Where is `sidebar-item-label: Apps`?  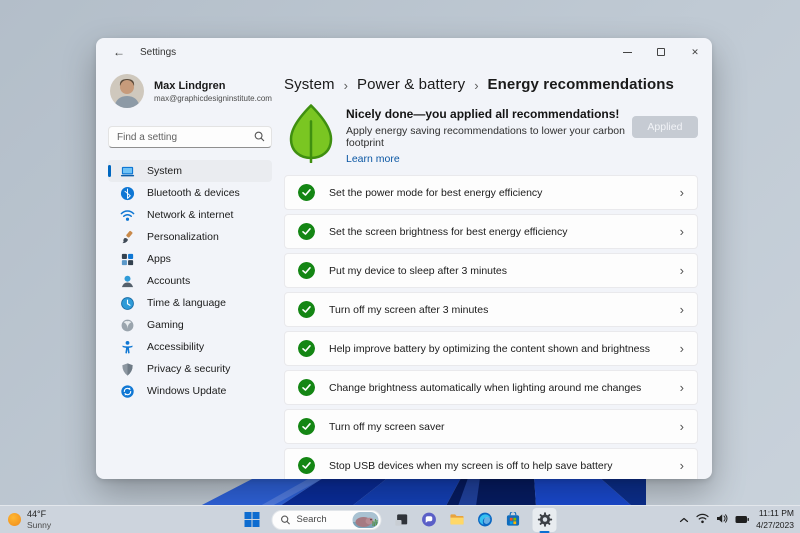 sidebar-item-label: Apps is located at coordinates (159, 259).